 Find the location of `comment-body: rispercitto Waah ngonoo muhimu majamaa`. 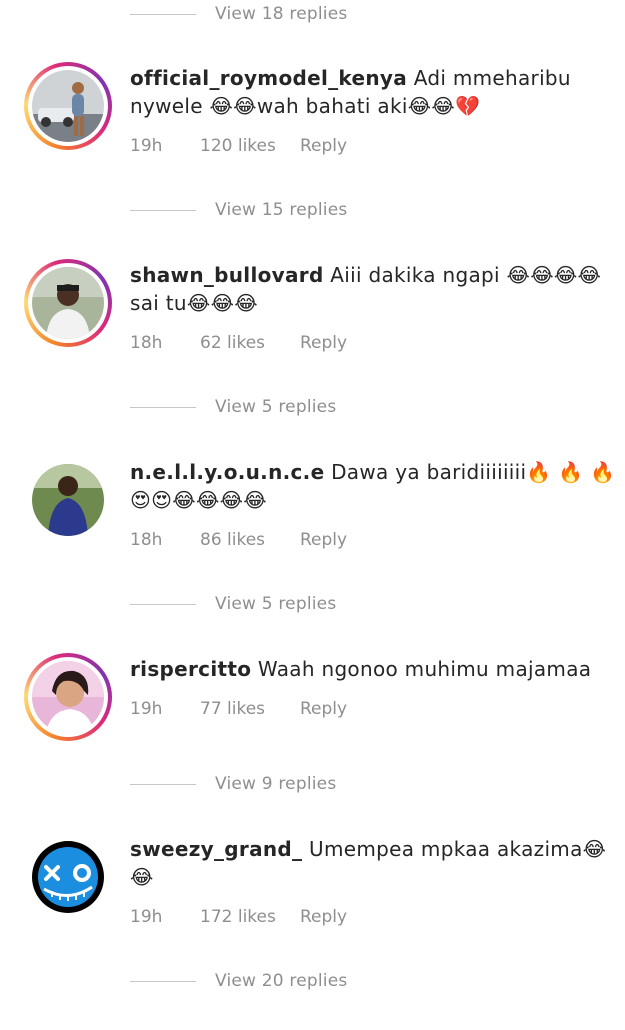

comment-body: rispercitto Waah ngonoo muhimu majamaa is located at coordinates (376, 669).